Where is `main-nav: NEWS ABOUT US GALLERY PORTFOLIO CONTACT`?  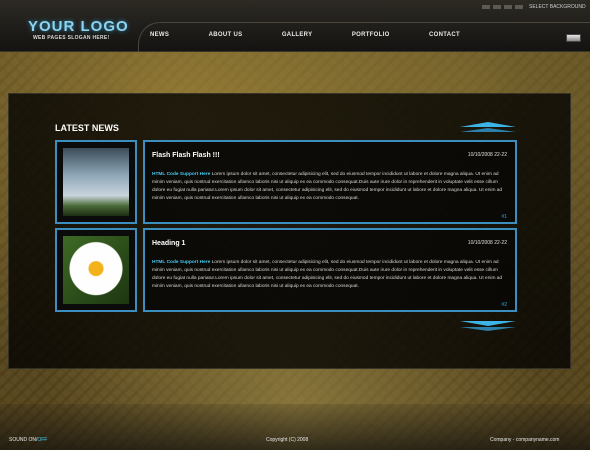 main-nav: NEWS ABOUT US GALLERY PORTFOLIO CONTACT is located at coordinates (305, 35).